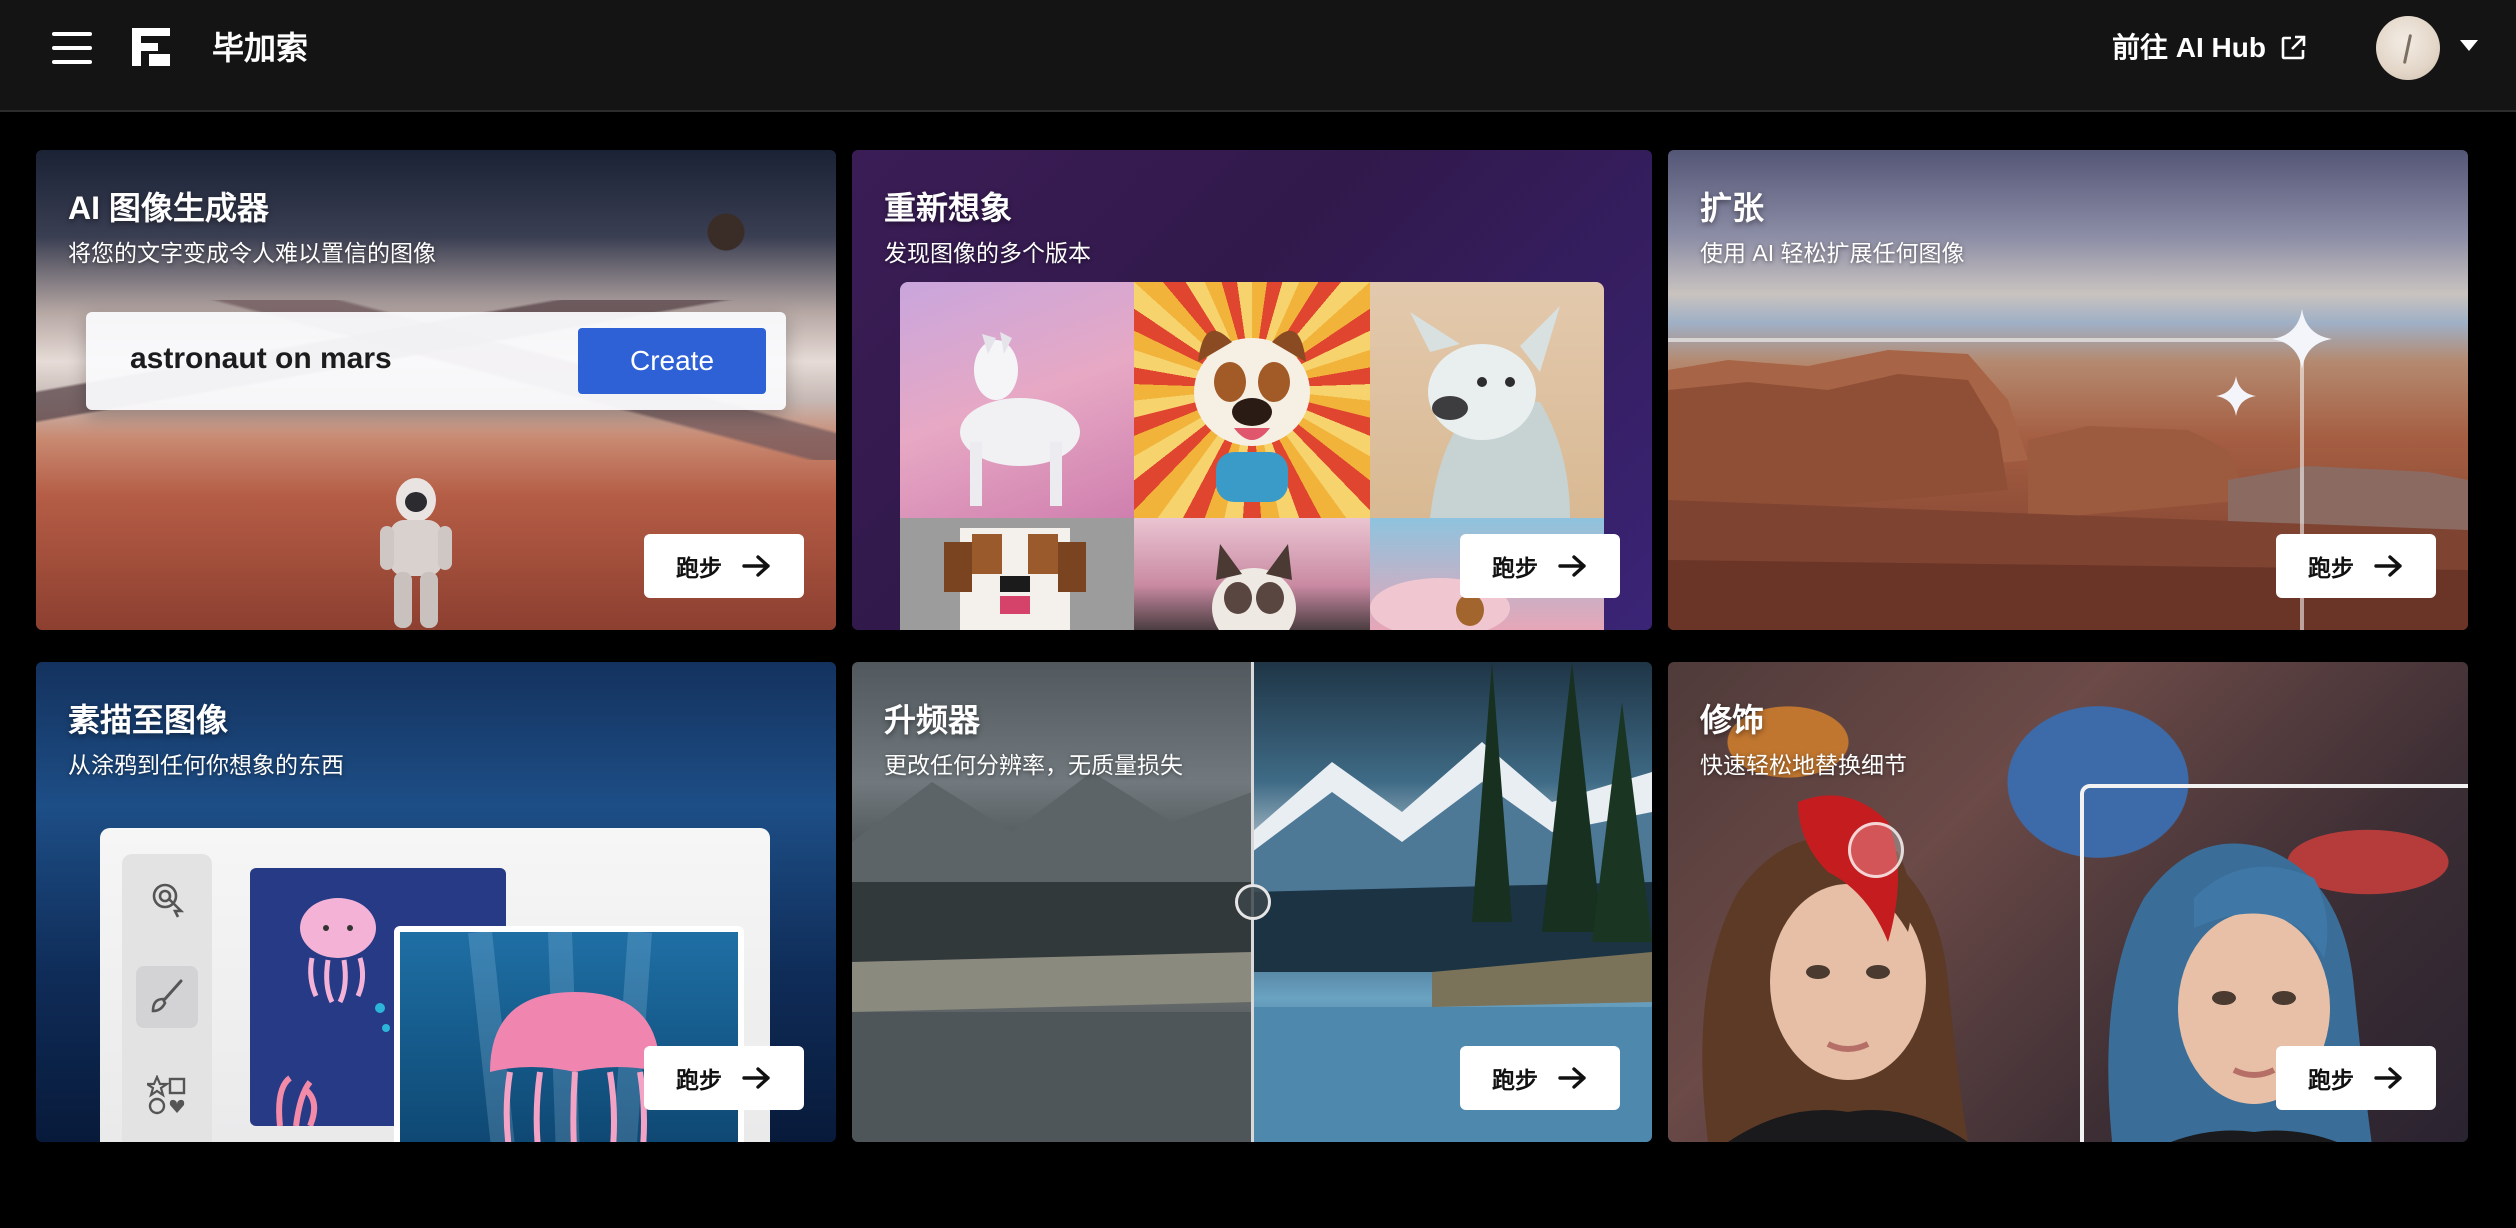 This screenshot has width=2516, height=1228. What do you see at coordinates (948, 208) in the screenshot?
I see `card-title: 重新想象` at bounding box center [948, 208].